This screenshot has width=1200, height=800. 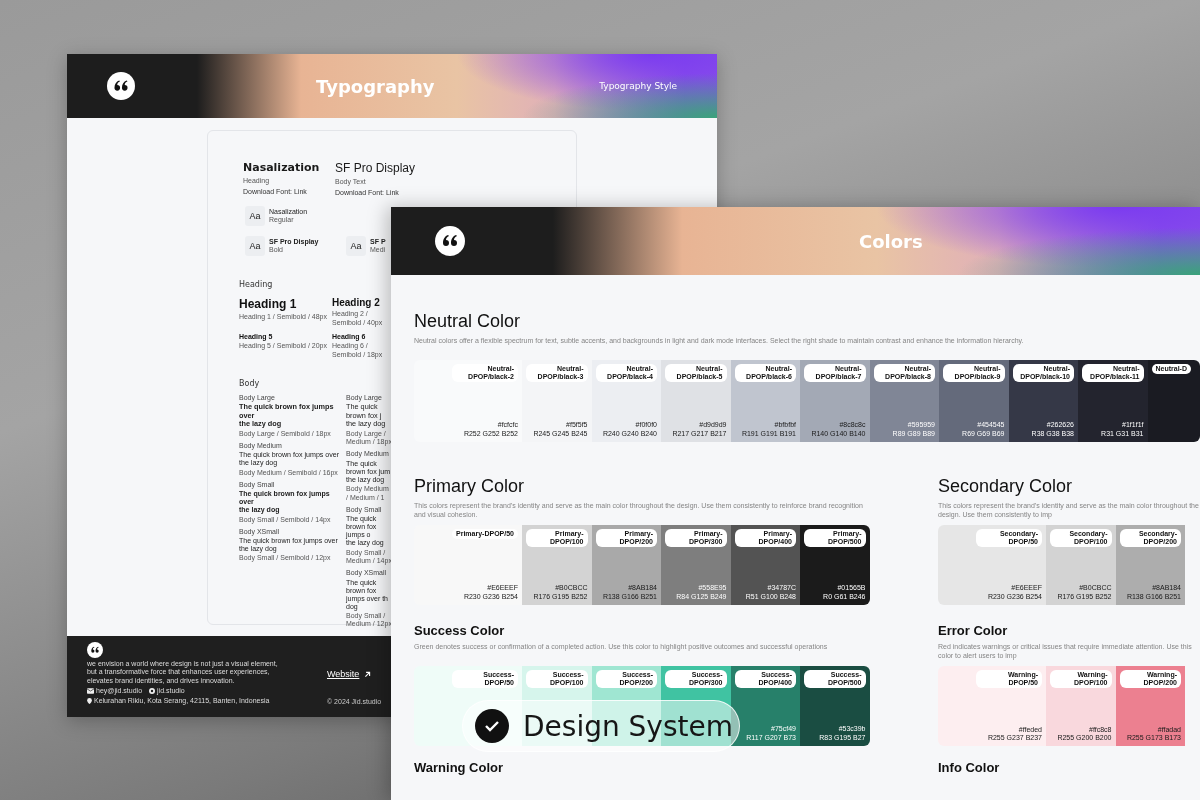 I want to click on mail-icon, so click(x=90, y=691).